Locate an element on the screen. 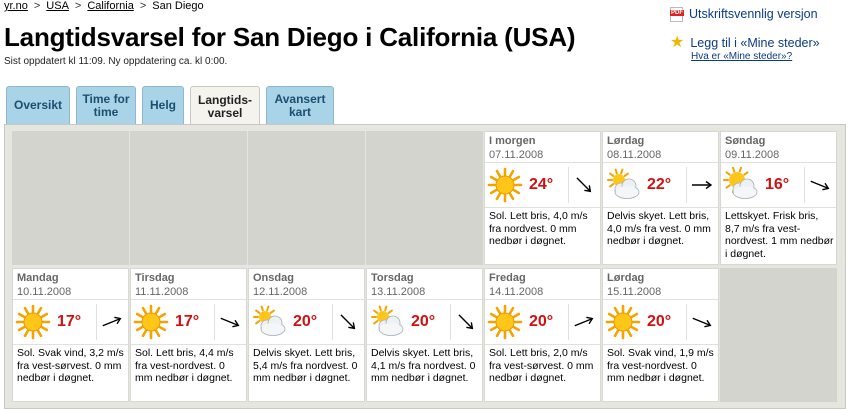 The height and width of the screenshot is (409, 848). weather-row: 16° is located at coordinates (778, 185).